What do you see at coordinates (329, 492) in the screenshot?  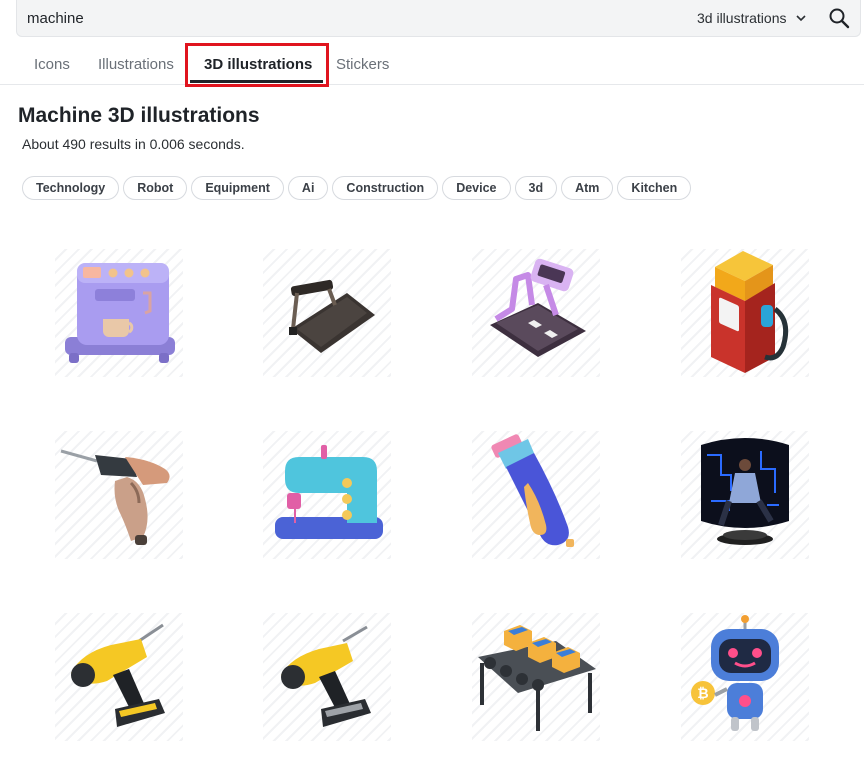 I see `sewing-machine-icon` at bounding box center [329, 492].